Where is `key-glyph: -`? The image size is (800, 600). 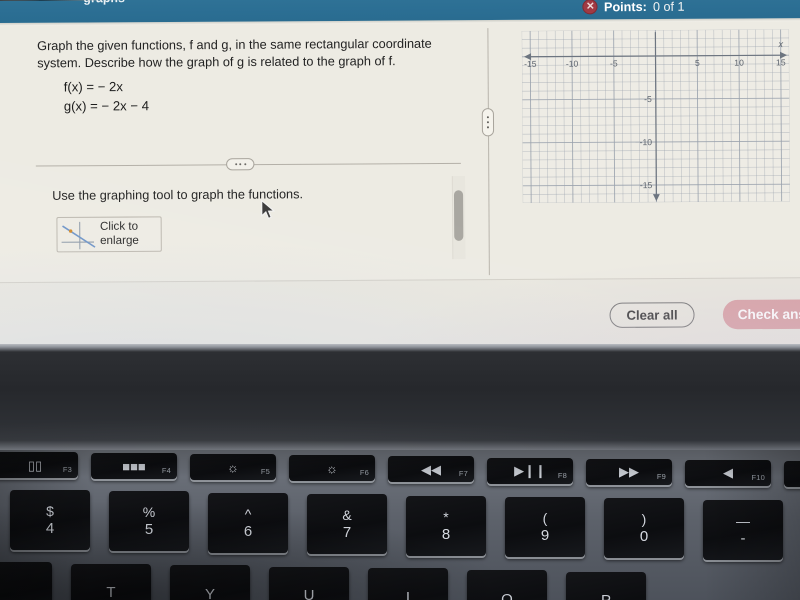 key-glyph: - is located at coordinates (743, 538).